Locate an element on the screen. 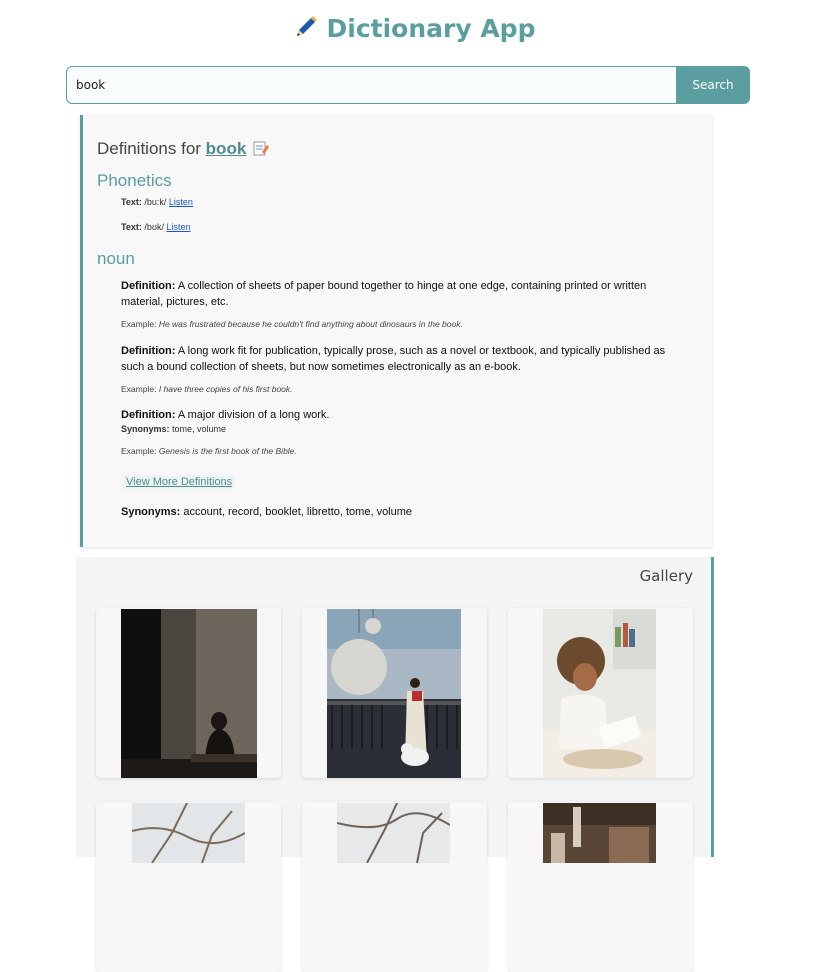  edit-note-icon is located at coordinates (261, 150).